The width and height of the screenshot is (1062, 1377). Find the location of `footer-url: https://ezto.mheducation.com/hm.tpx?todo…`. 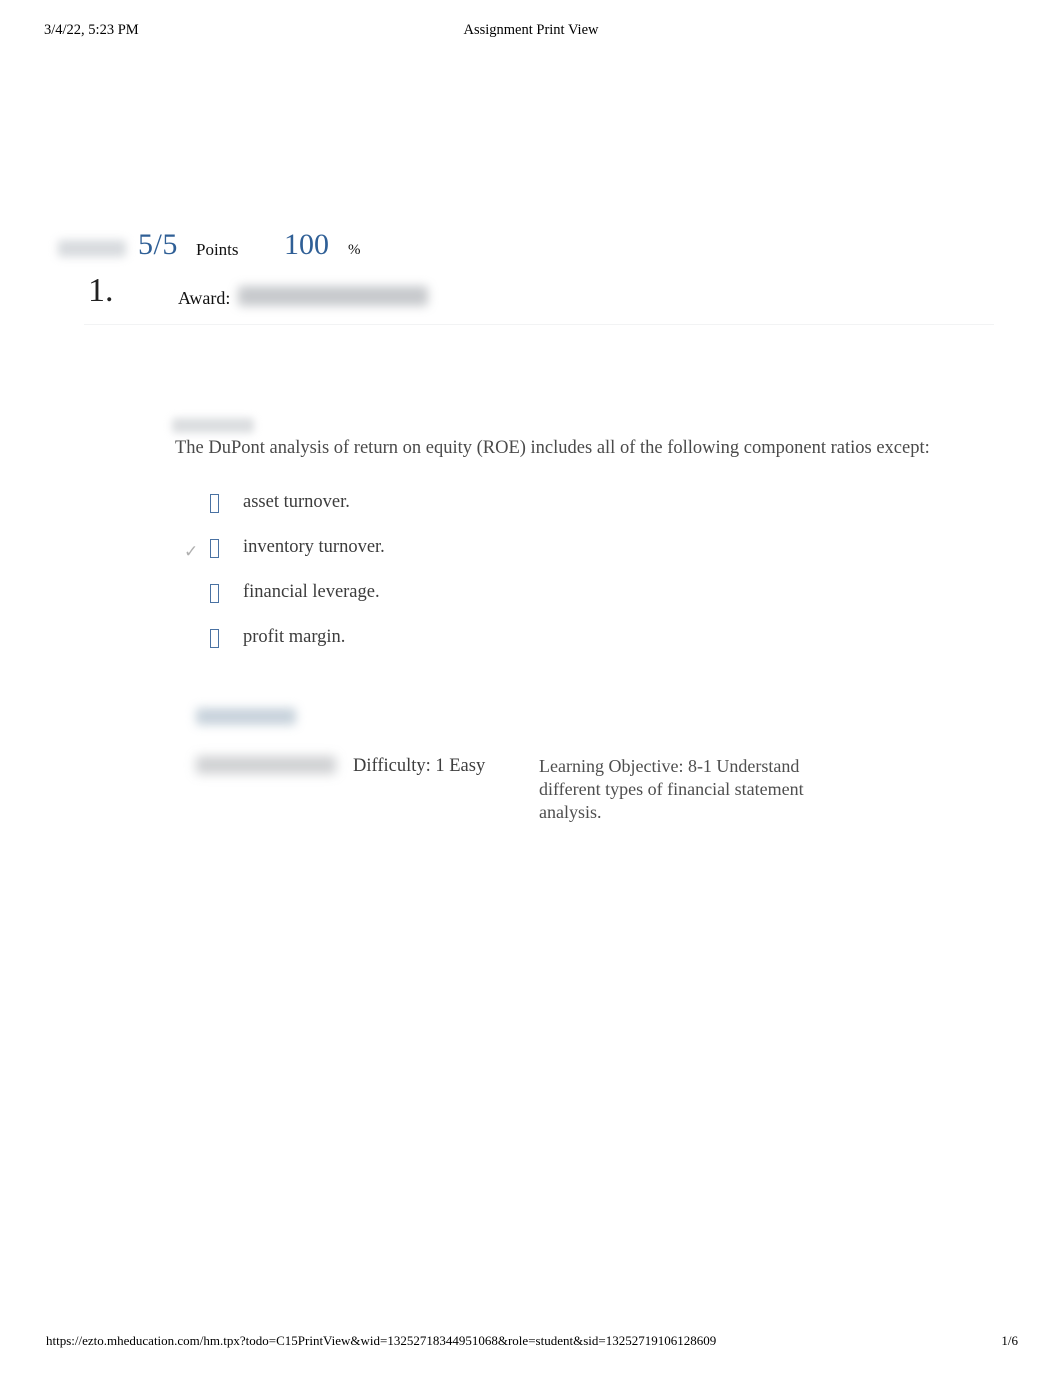

footer-url: https://ezto.mheducation.com/hm.tpx?todo… is located at coordinates (381, 1340).